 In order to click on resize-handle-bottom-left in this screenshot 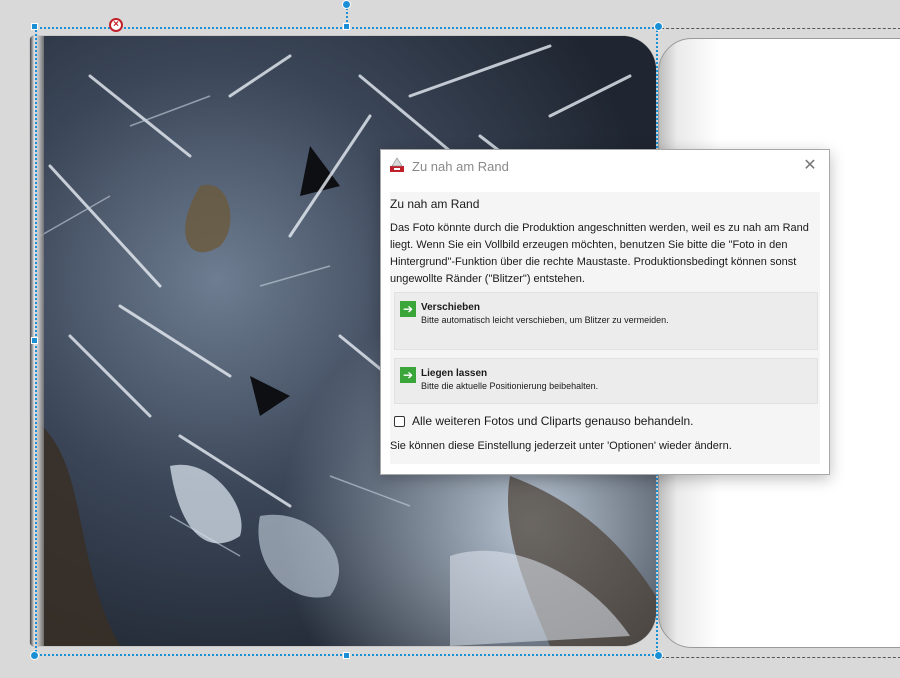, I will do `click(34, 655)`.